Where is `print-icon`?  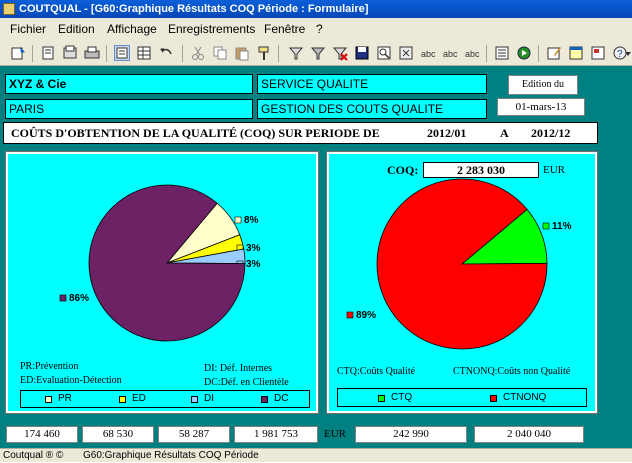
print-icon is located at coordinates (92, 53).